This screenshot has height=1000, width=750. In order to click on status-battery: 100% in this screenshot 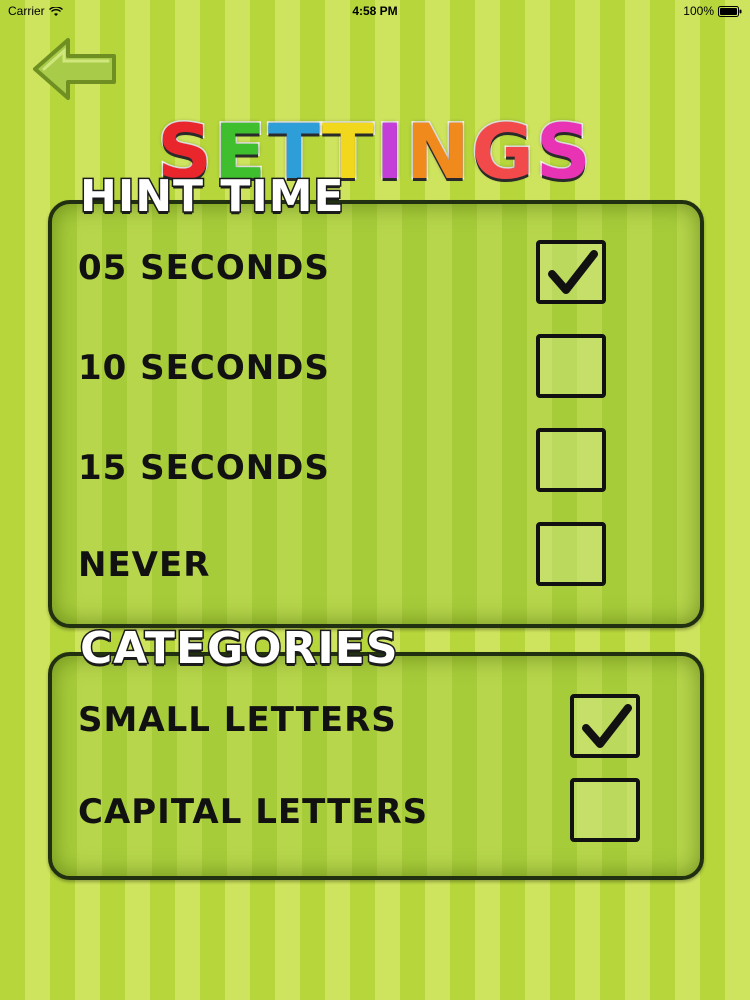, I will do `click(712, 11)`.